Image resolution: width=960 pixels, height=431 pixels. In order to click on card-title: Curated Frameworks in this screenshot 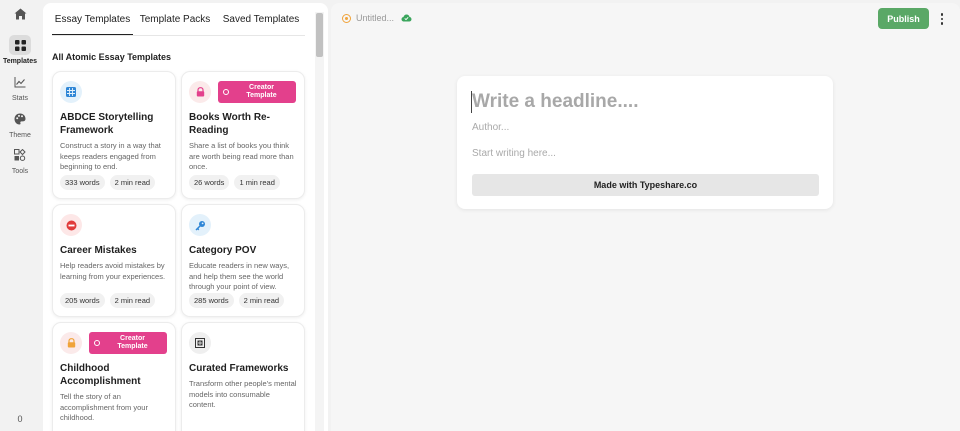, I will do `click(239, 368)`.